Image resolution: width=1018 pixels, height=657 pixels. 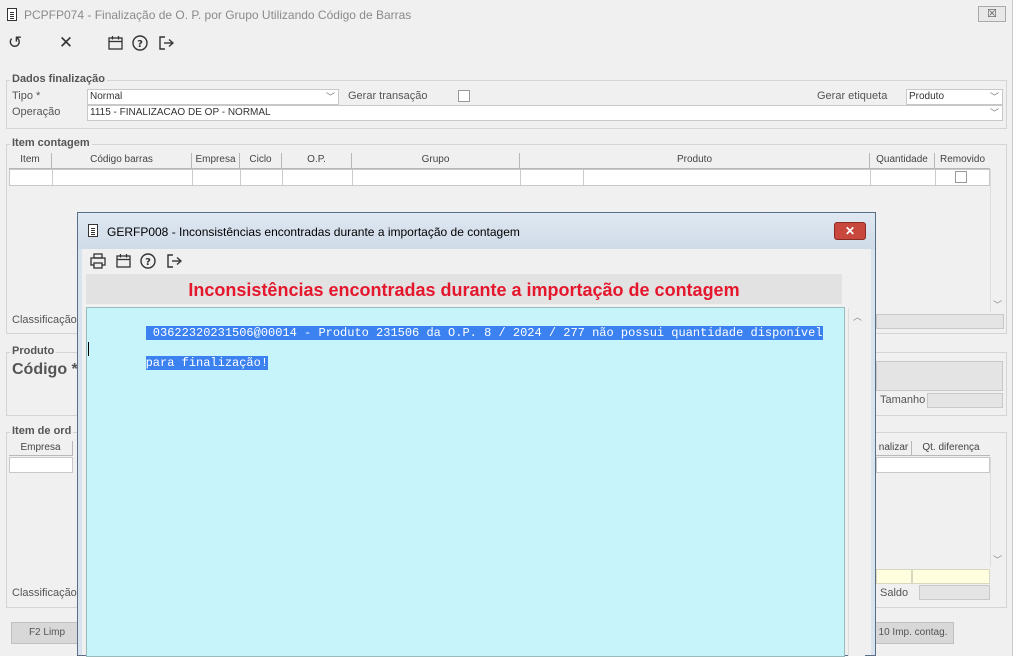 What do you see at coordinates (42, 431) in the screenshot?
I see `item-ordem-title: Item de ord` at bounding box center [42, 431].